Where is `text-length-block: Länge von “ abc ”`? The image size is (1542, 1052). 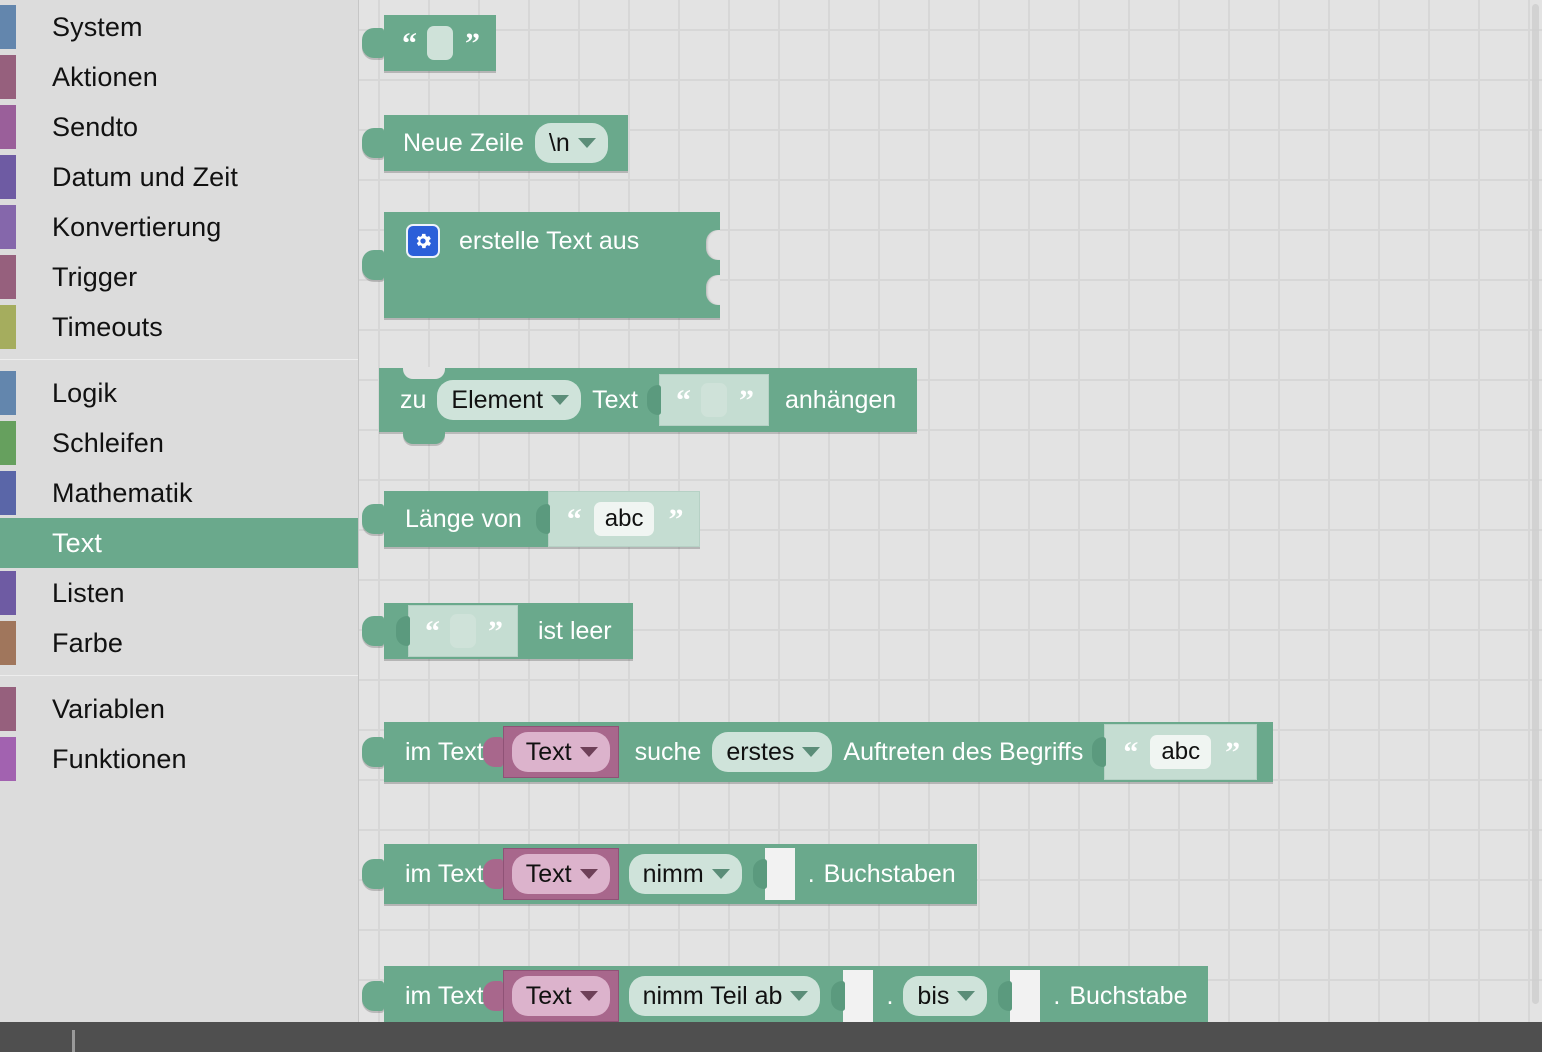 text-length-block: Länge von “ abc ” is located at coordinates (531, 519).